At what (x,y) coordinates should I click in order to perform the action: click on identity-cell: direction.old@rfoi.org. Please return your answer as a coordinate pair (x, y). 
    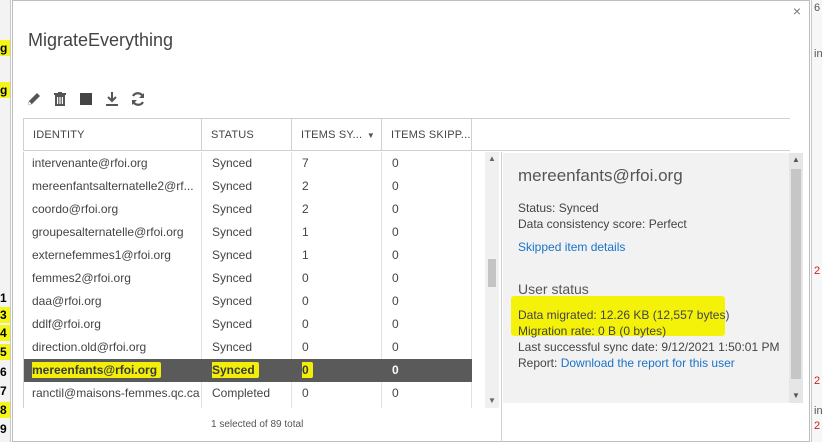
    Looking at the image, I should click on (89, 347).